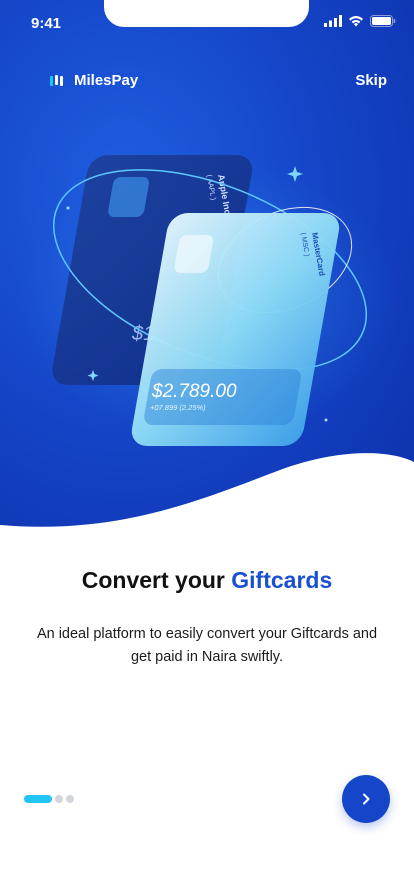 The width and height of the screenshot is (414, 896). I want to click on status-icons, so click(360, 21).